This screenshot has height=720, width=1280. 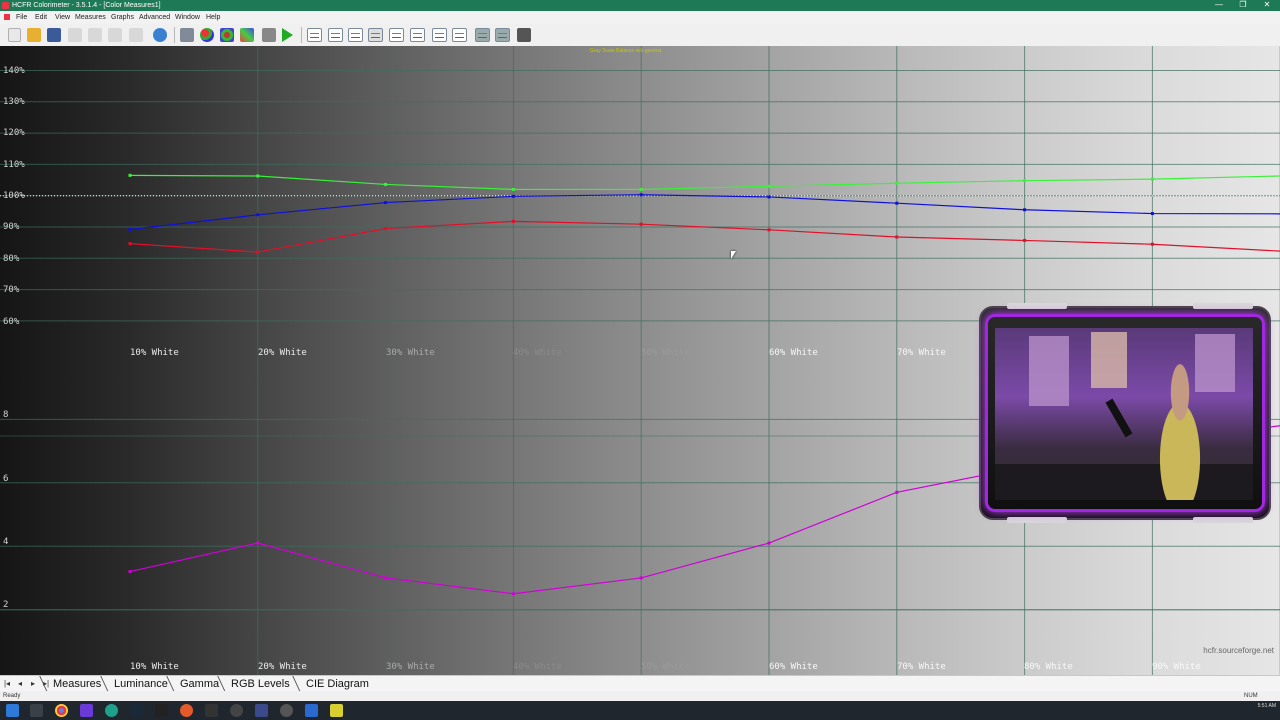 What do you see at coordinates (336, 710) in the screenshot?
I see `hcfr-icon` at bounding box center [336, 710].